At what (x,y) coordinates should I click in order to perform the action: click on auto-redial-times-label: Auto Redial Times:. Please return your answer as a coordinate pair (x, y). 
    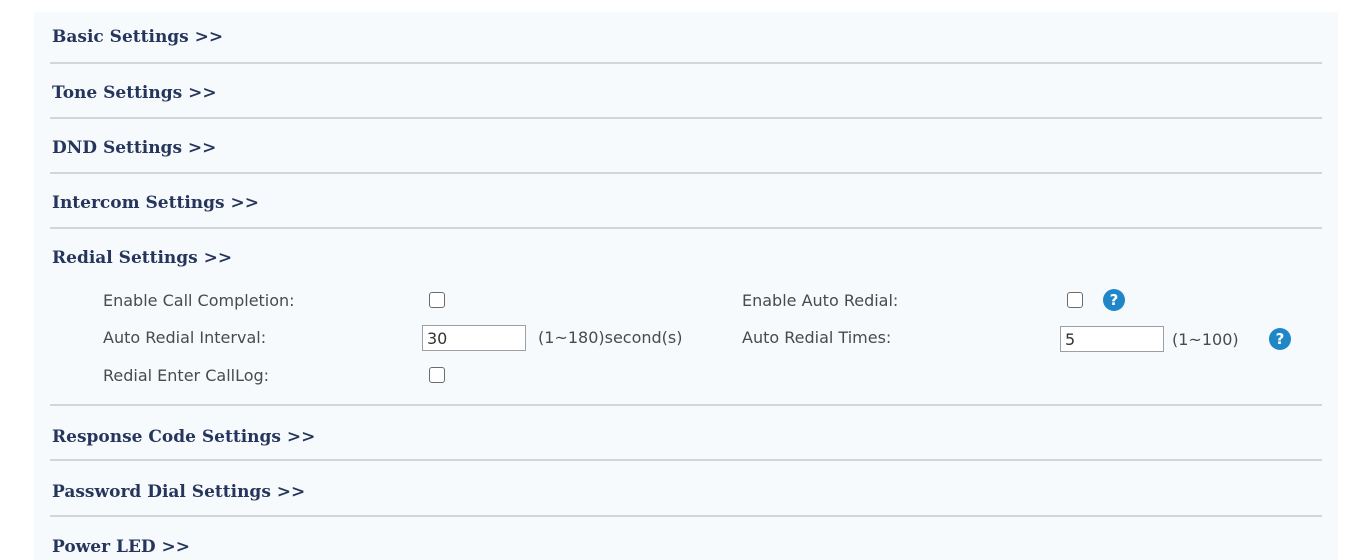
    Looking at the image, I should click on (817, 337).